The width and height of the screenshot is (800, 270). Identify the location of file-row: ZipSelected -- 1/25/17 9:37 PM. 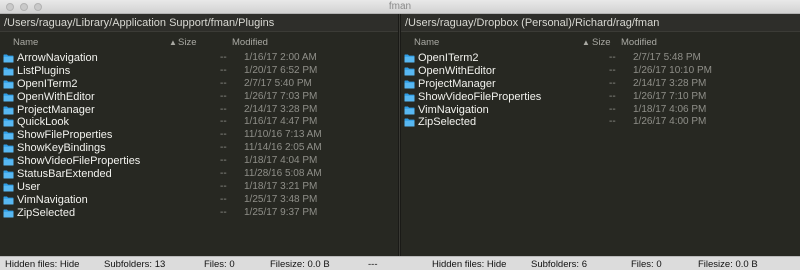
(199, 213).